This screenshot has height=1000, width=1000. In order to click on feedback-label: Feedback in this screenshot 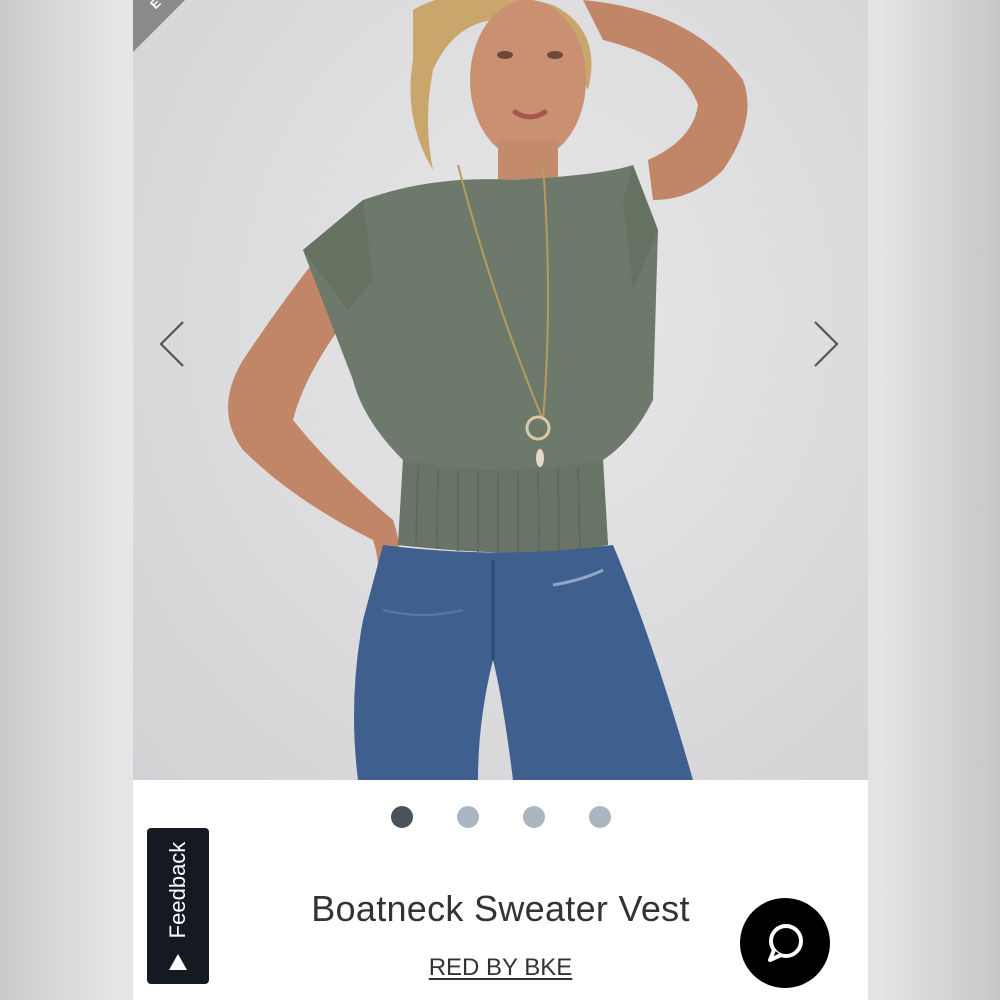, I will do `click(177, 890)`.